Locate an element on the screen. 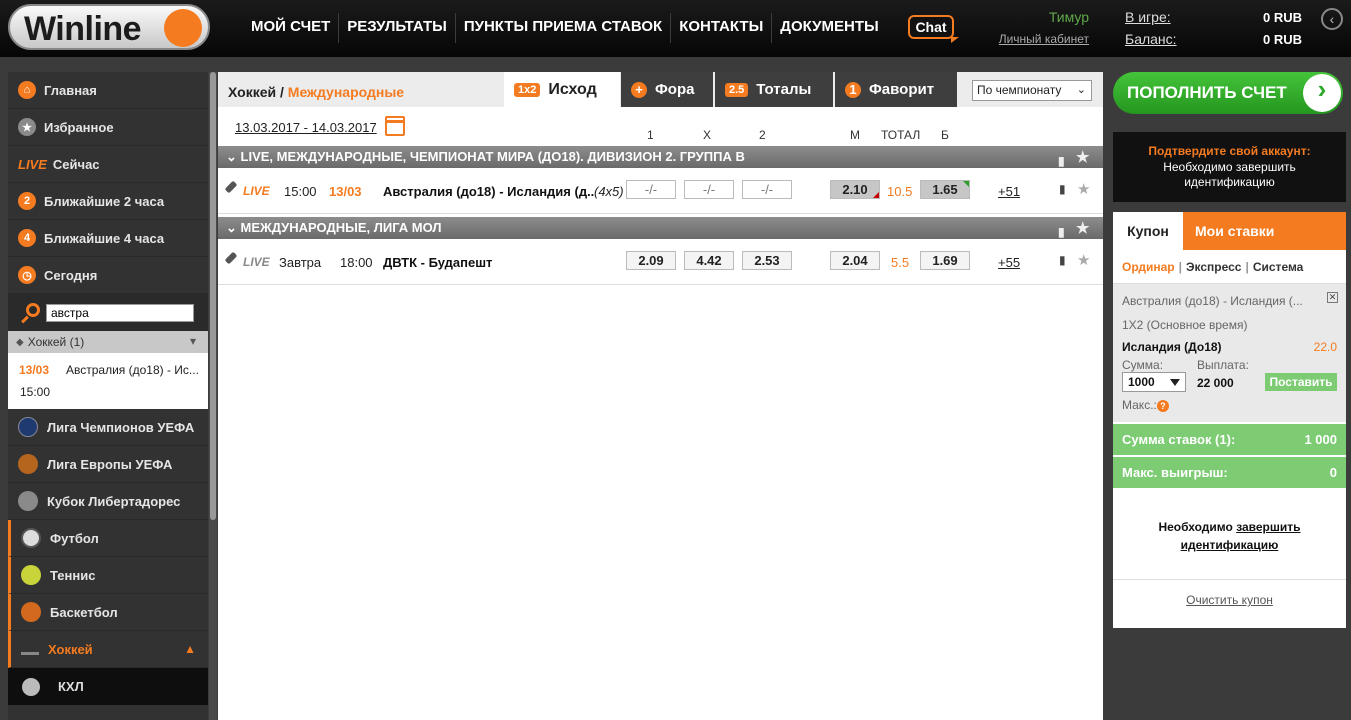 The image size is (1351, 720). bet-type-single: Ординар is located at coordinates (1148, 267).